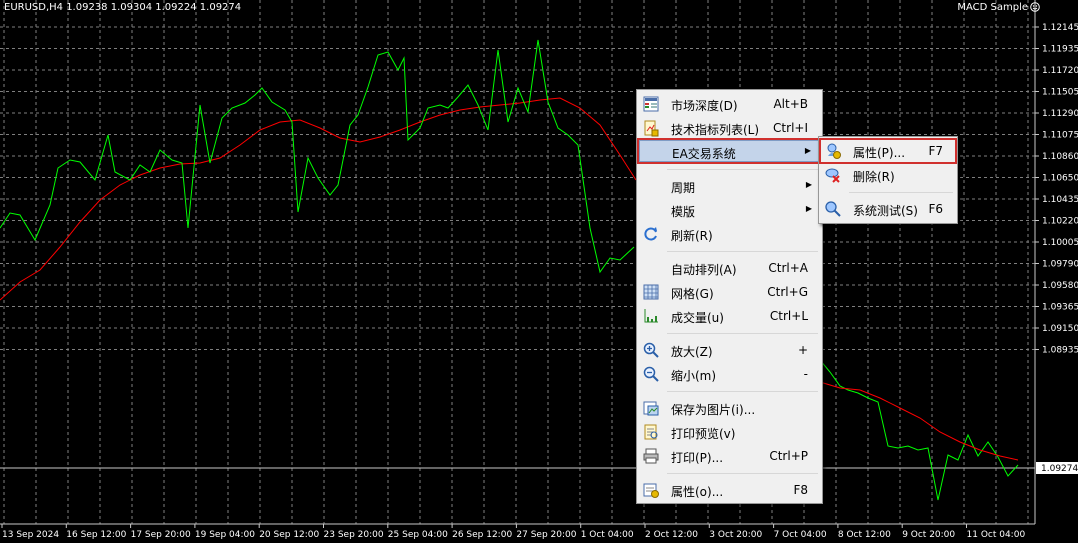  Describe the element at coordinates (802, 350) in the screenshot. I see `menu-item-shortcut: +` at that location.